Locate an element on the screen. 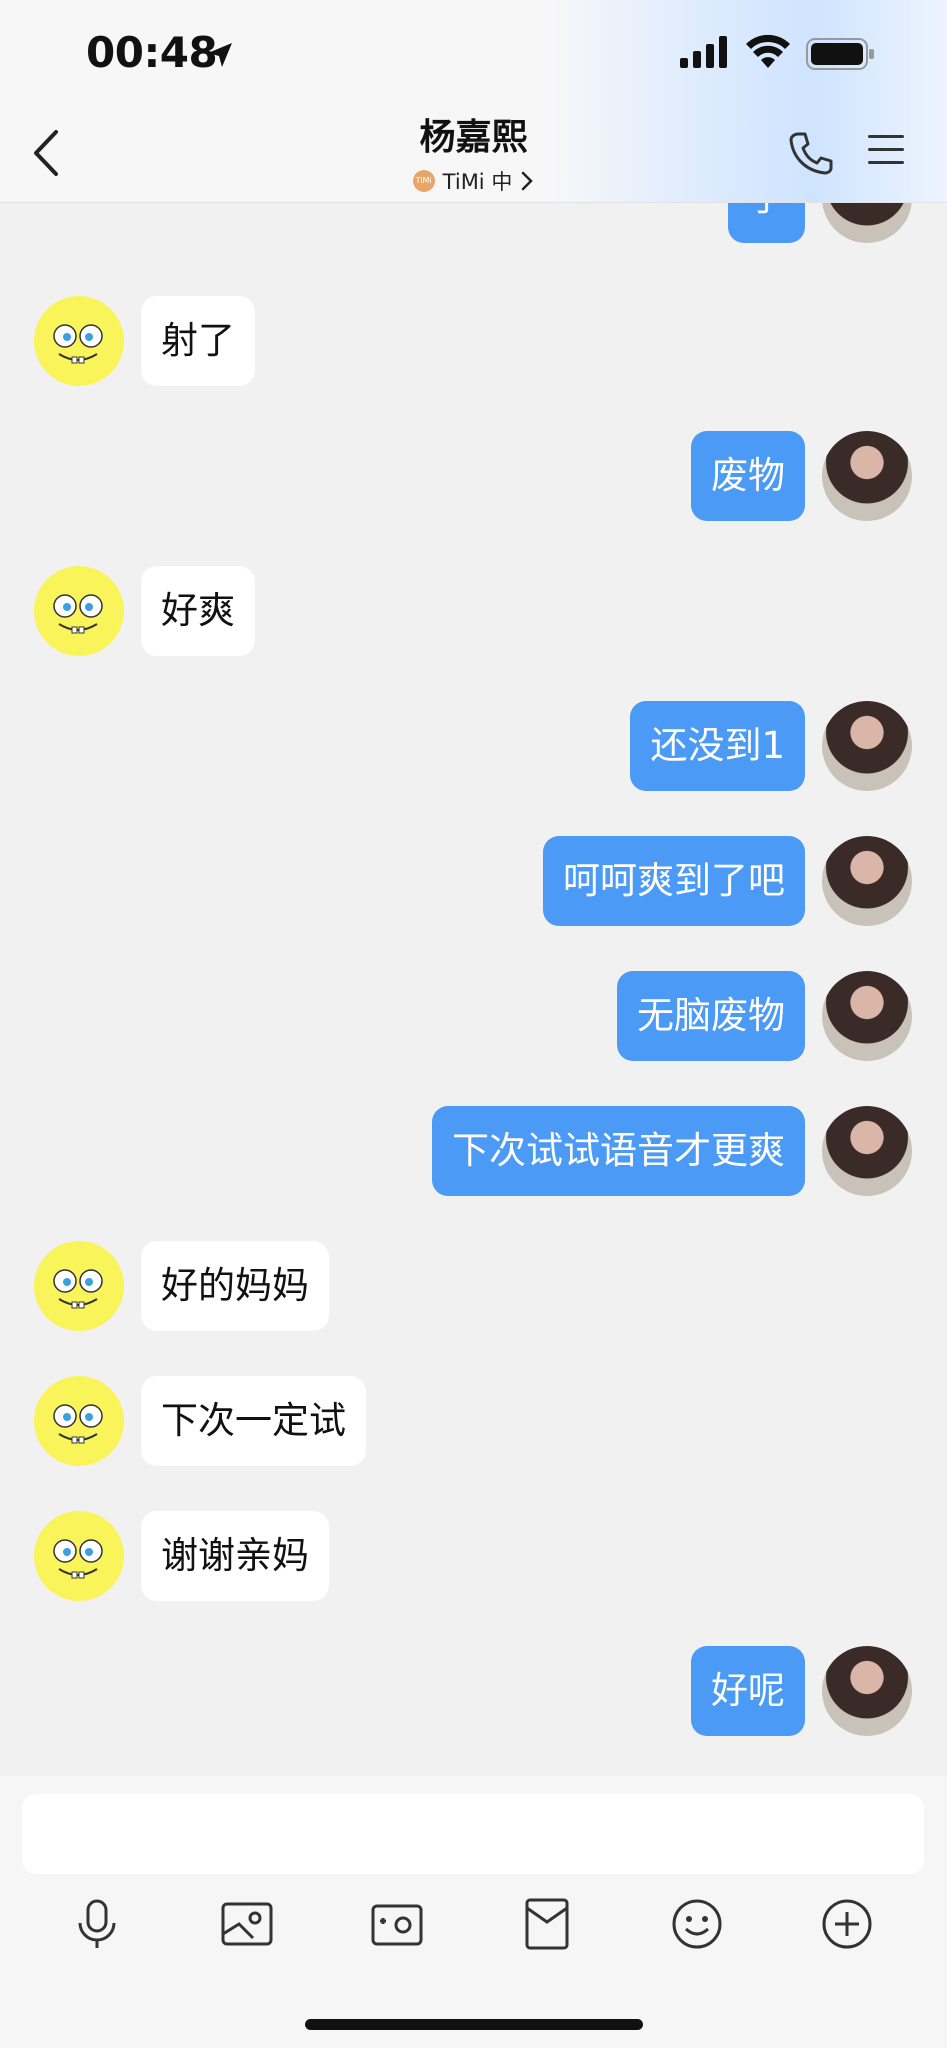 This screenshot has width=947, height=2048. home-indicator is located at coordinates (474, 2024).